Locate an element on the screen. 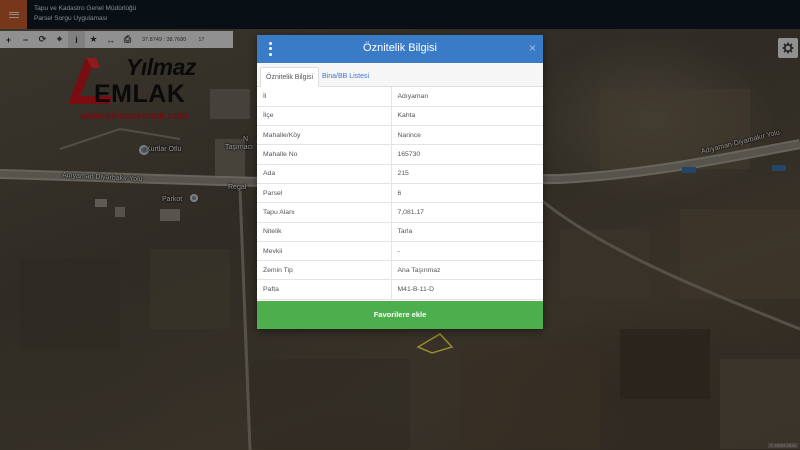 The image size is (800, 450). attr-key: İlçe is located at coordinates (324, 116).